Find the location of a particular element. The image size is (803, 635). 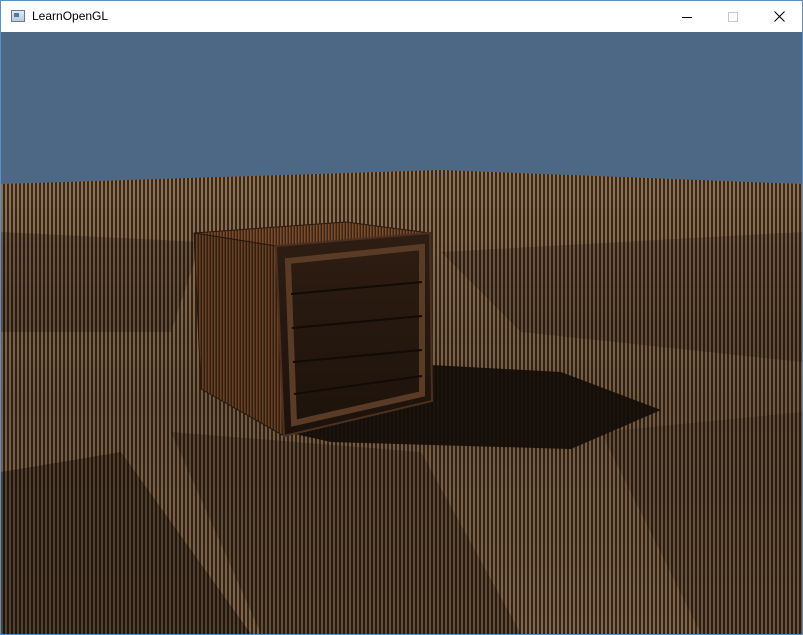

close-icon is located at coordinates (779, 16).